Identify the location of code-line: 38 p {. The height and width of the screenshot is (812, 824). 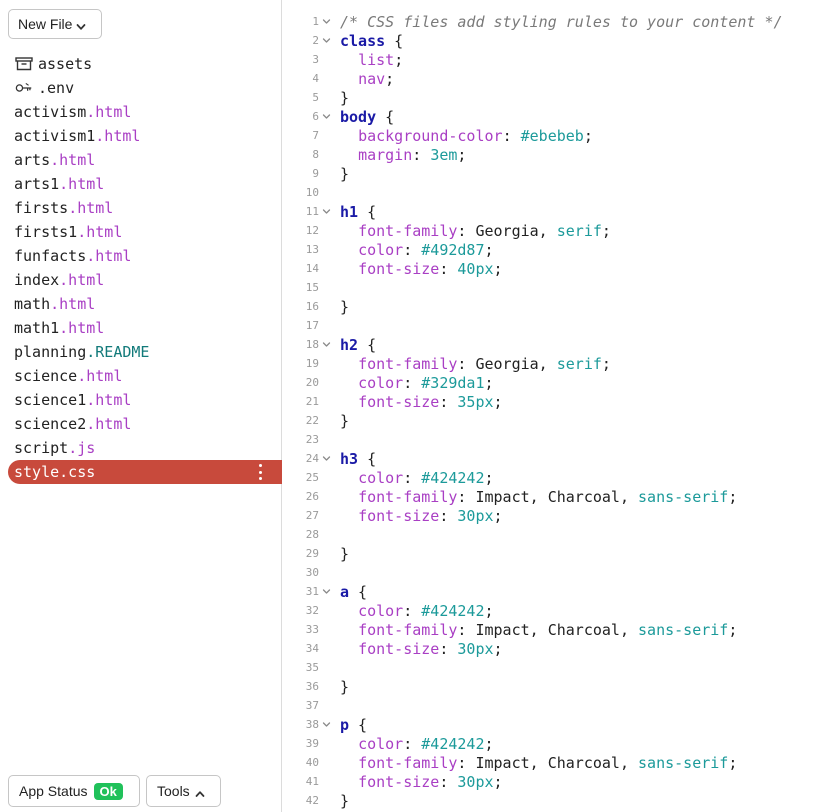
(553, 724).